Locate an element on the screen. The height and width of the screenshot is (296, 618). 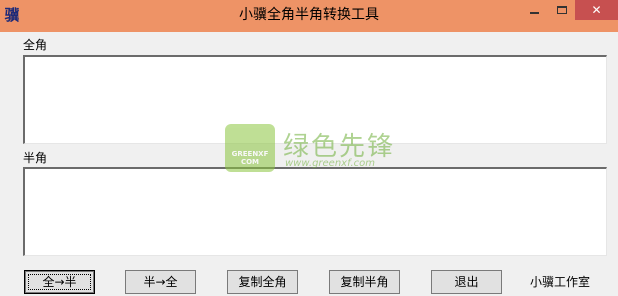
copy-fullwidth-button: 复制全角 is located at coordinates (262, 282).